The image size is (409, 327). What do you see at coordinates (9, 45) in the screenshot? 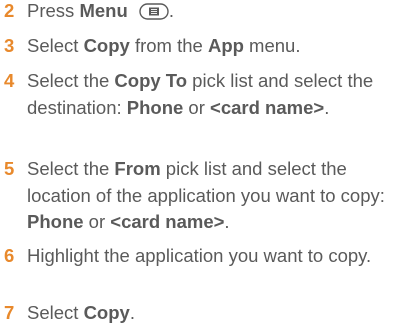
I see `step-number: 3` at bounding box center [9, 45].